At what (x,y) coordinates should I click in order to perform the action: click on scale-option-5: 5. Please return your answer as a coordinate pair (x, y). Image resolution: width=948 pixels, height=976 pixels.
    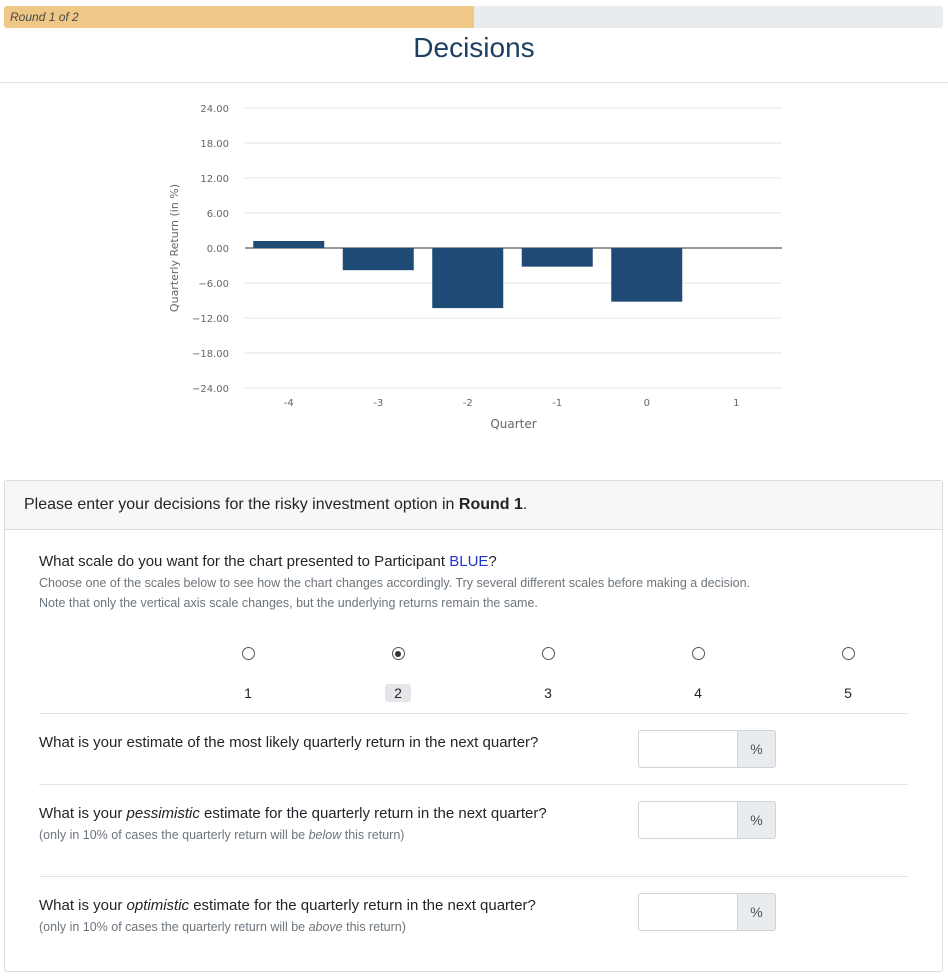
    Looking at the image, I should click on (848, 675).